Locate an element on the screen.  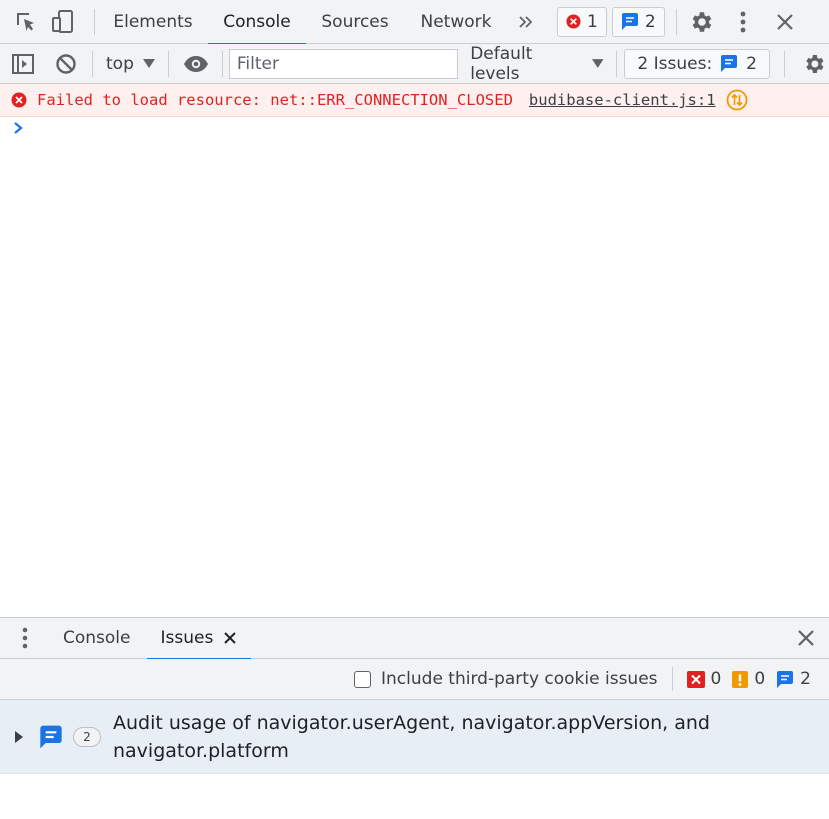
console-settings-gear-icon is located at coordinates (814, 64).